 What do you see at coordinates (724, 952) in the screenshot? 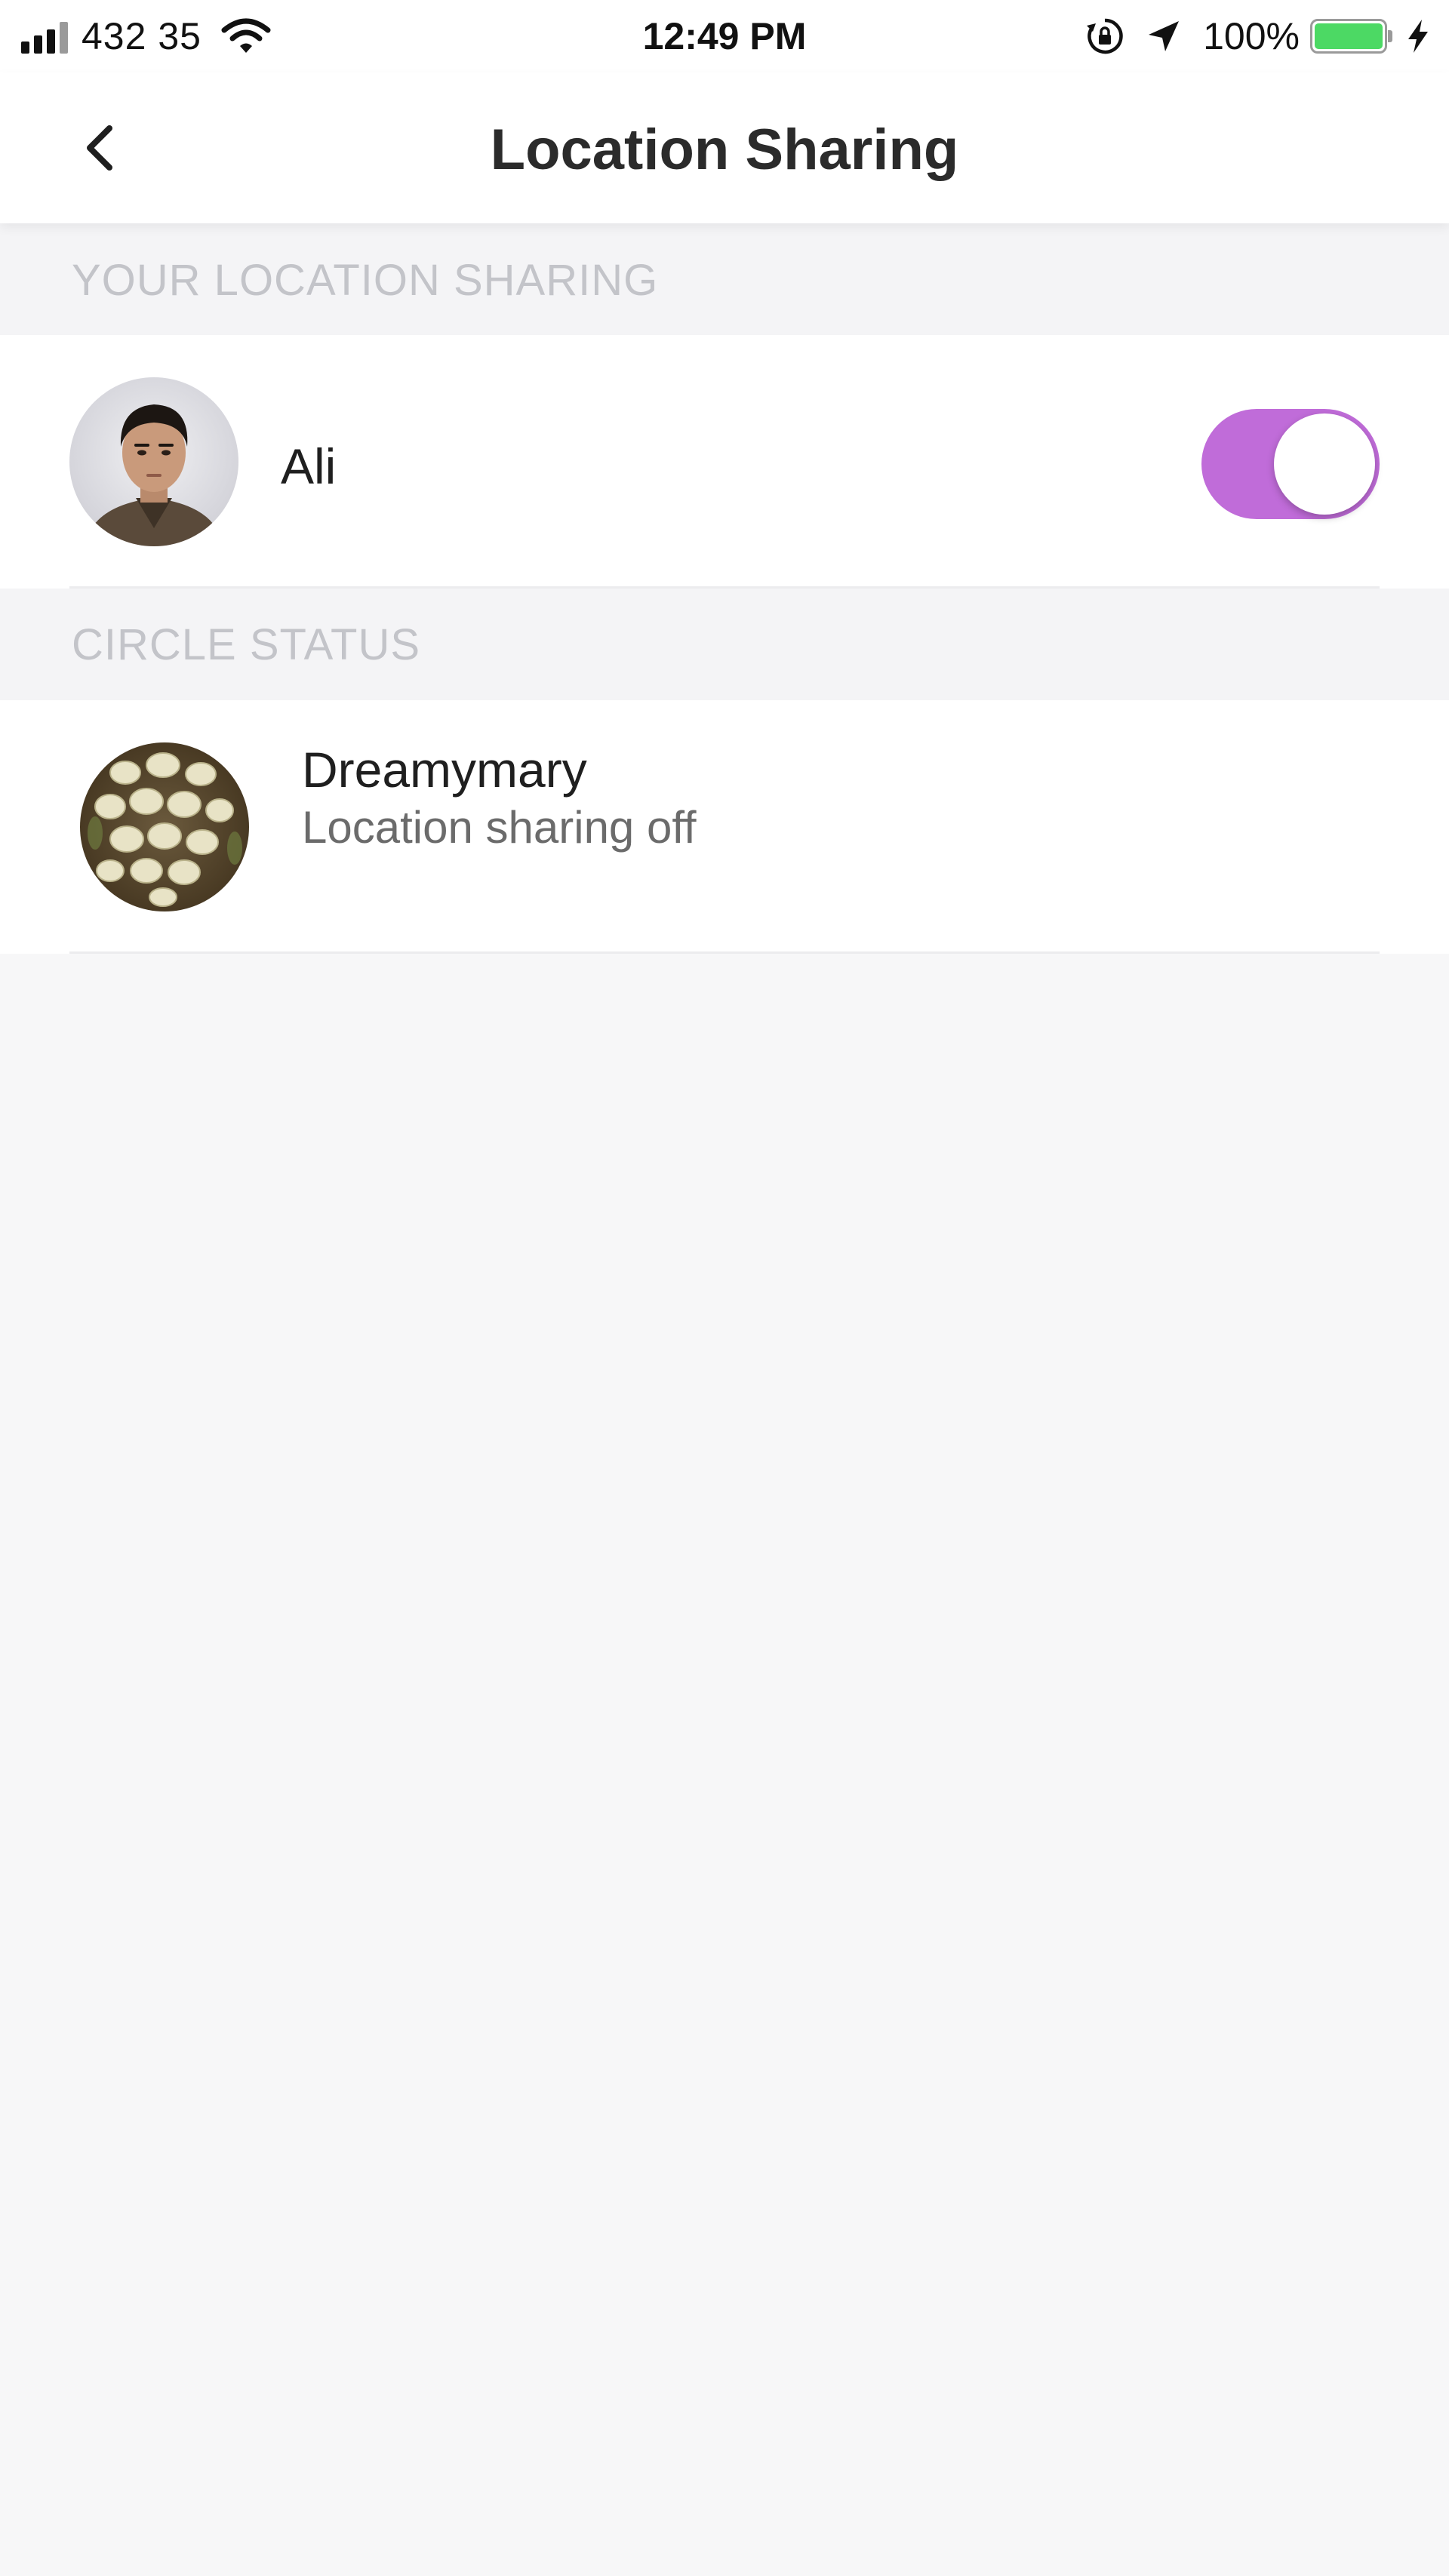
I see `row-divider` at bounding box center [724, 952].